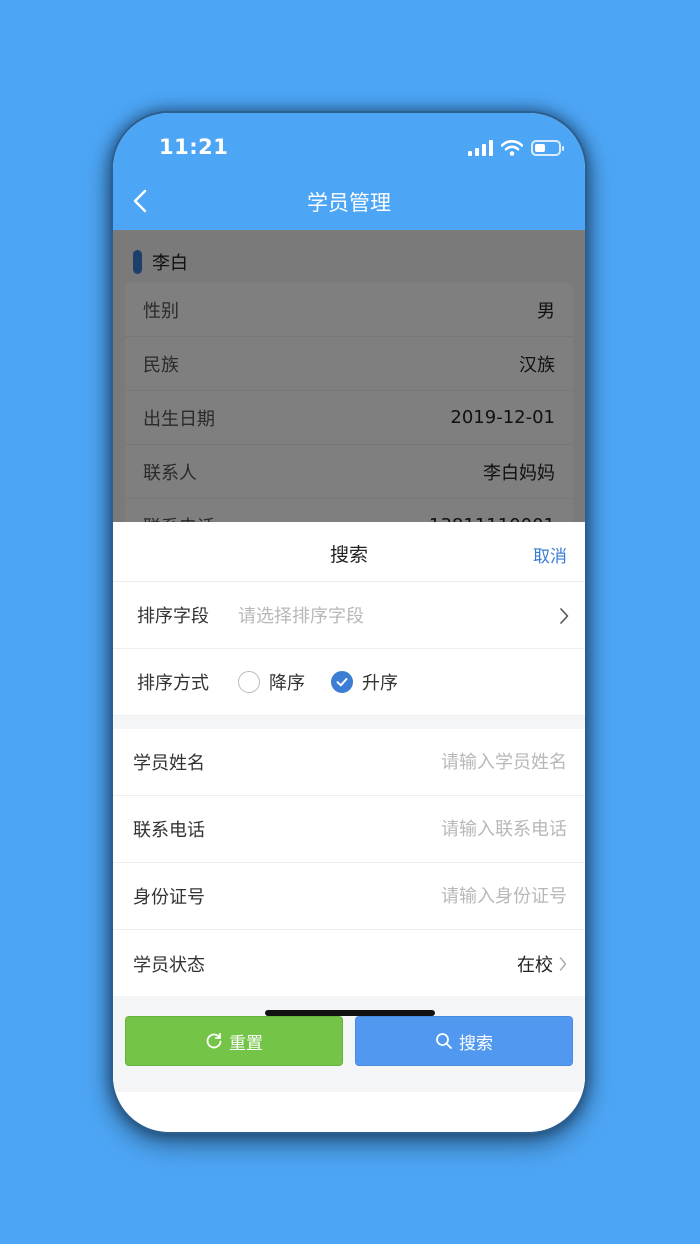 Image resolution: width=700 pixels, height=1244 pixels. What do you see at coordinates (550, 554) in the screenshot?
I see `cancel-button: 取消` at bounding box center [550, 554].